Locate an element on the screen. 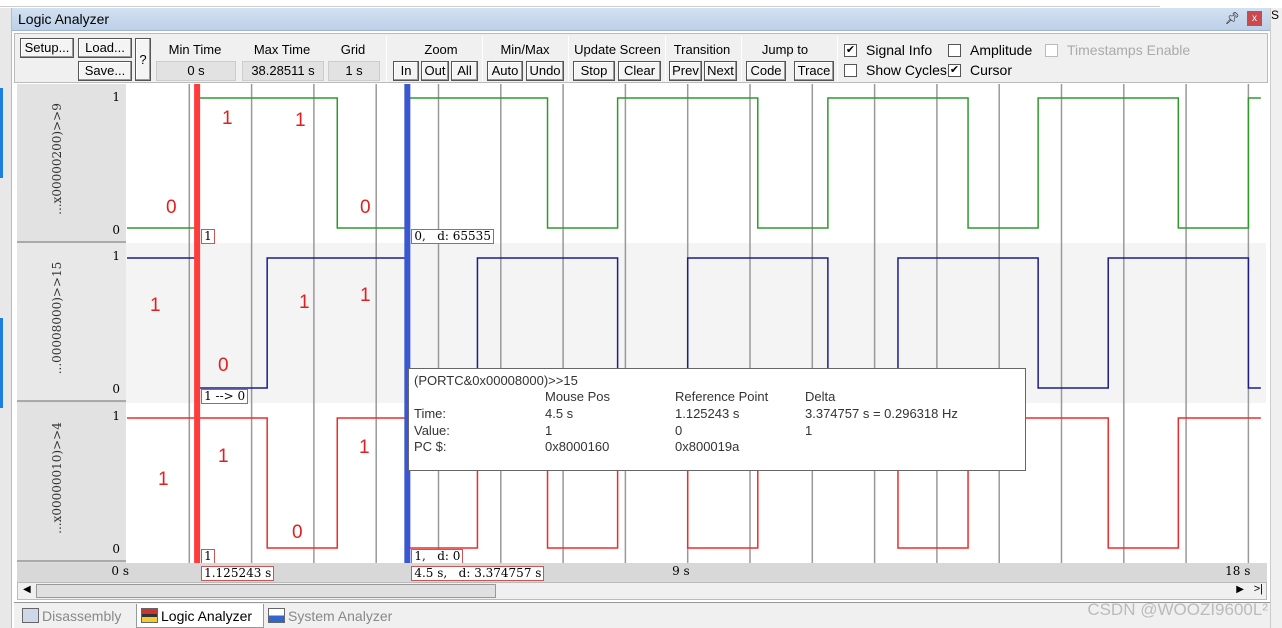  tab-logic-analyzer: Logic Analyzer is located at coordinates (200, 616).